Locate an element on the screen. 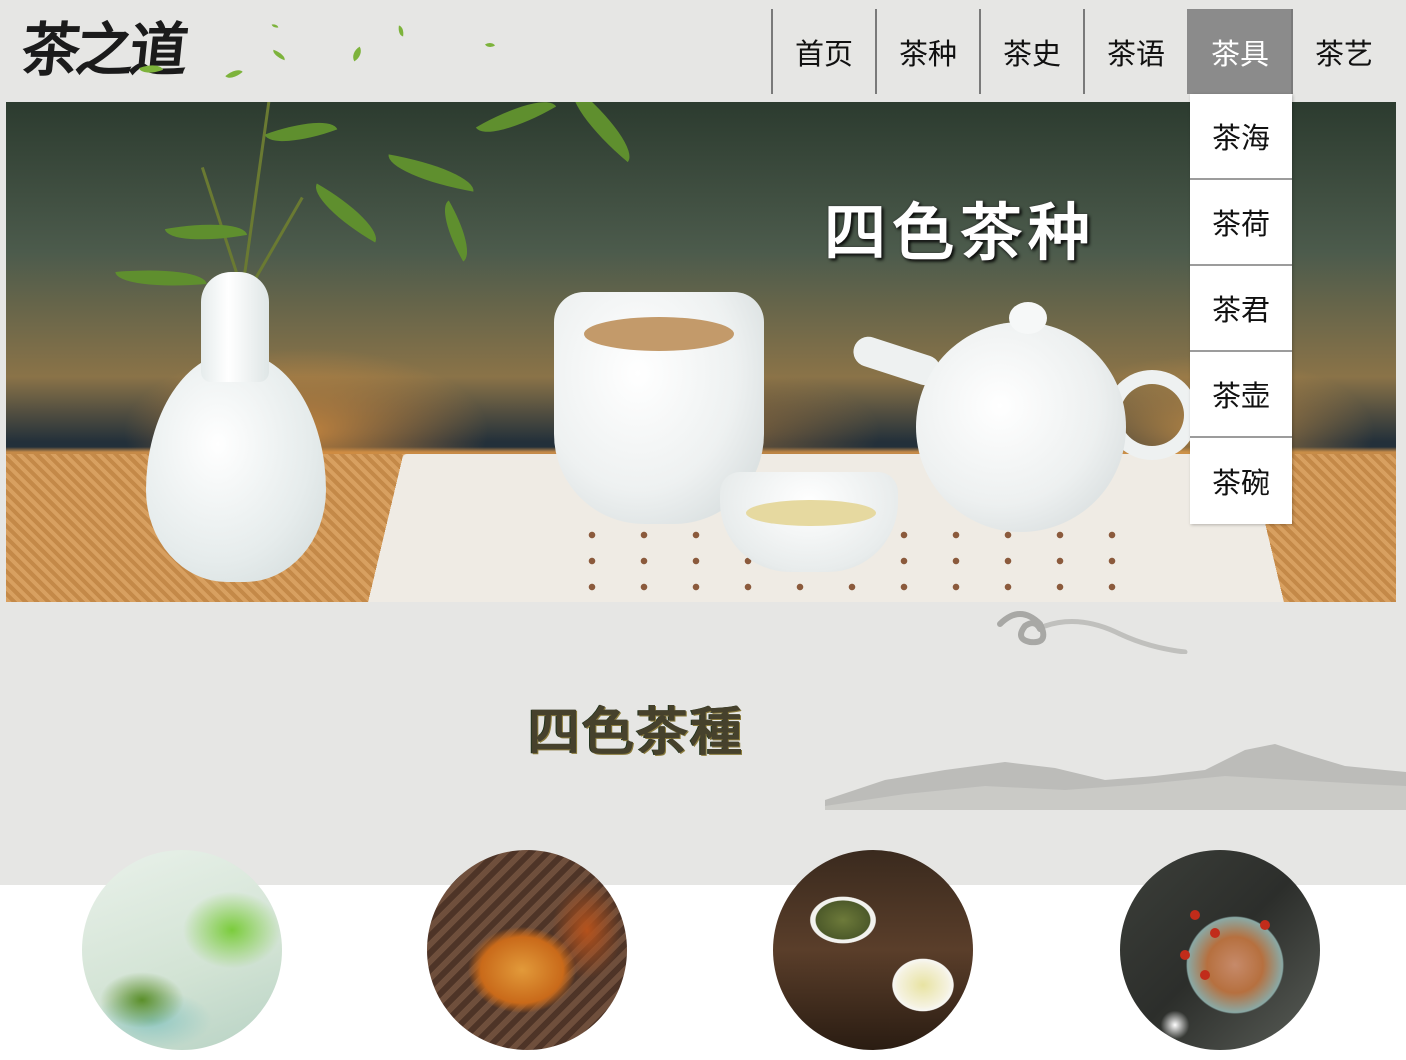 This screenshot has width=1406, height=1060. dropdown-label: 茶碗 is located at coordinates (1240, 483).